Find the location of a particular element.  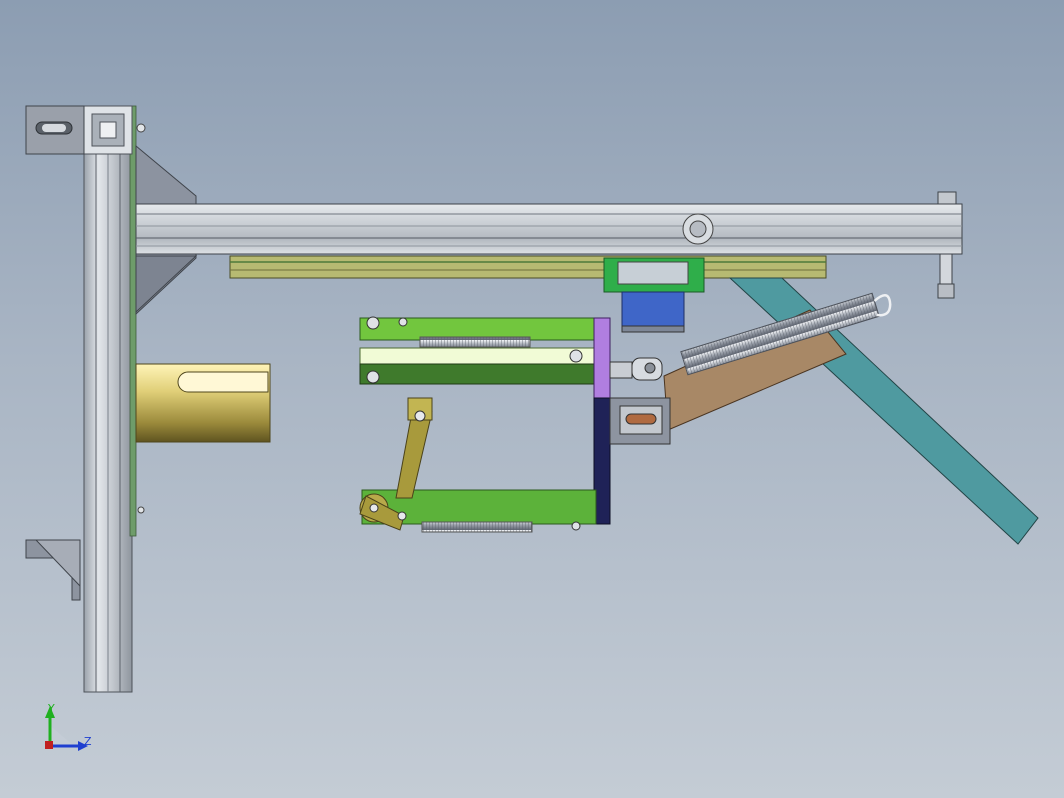

upper-gripper-arm is located at coordinates (484, 350).